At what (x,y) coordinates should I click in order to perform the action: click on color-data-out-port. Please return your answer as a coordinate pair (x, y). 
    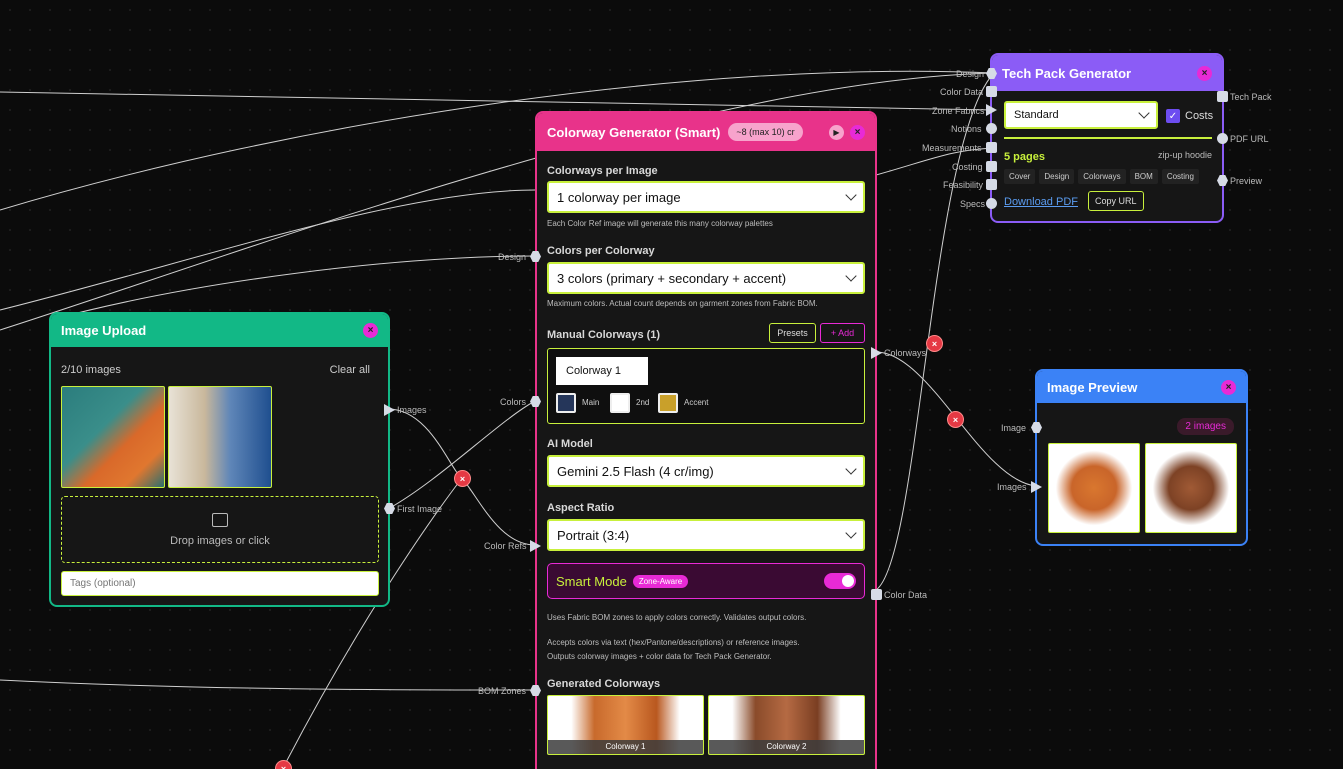
    Looking at the image, I should click on (876, 594).